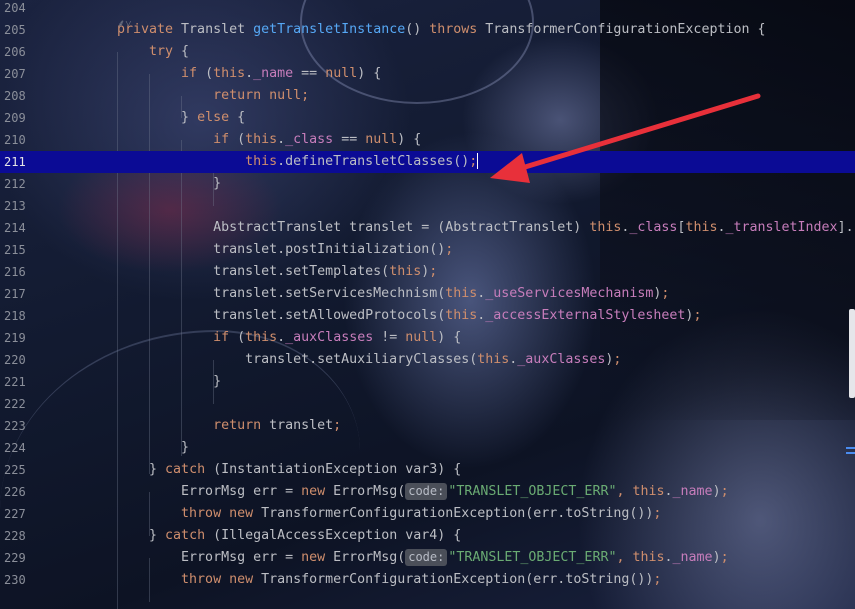 The width and height of the screenshot is (855, 609). I want to click on code-token: ) {, so click(369, 73).